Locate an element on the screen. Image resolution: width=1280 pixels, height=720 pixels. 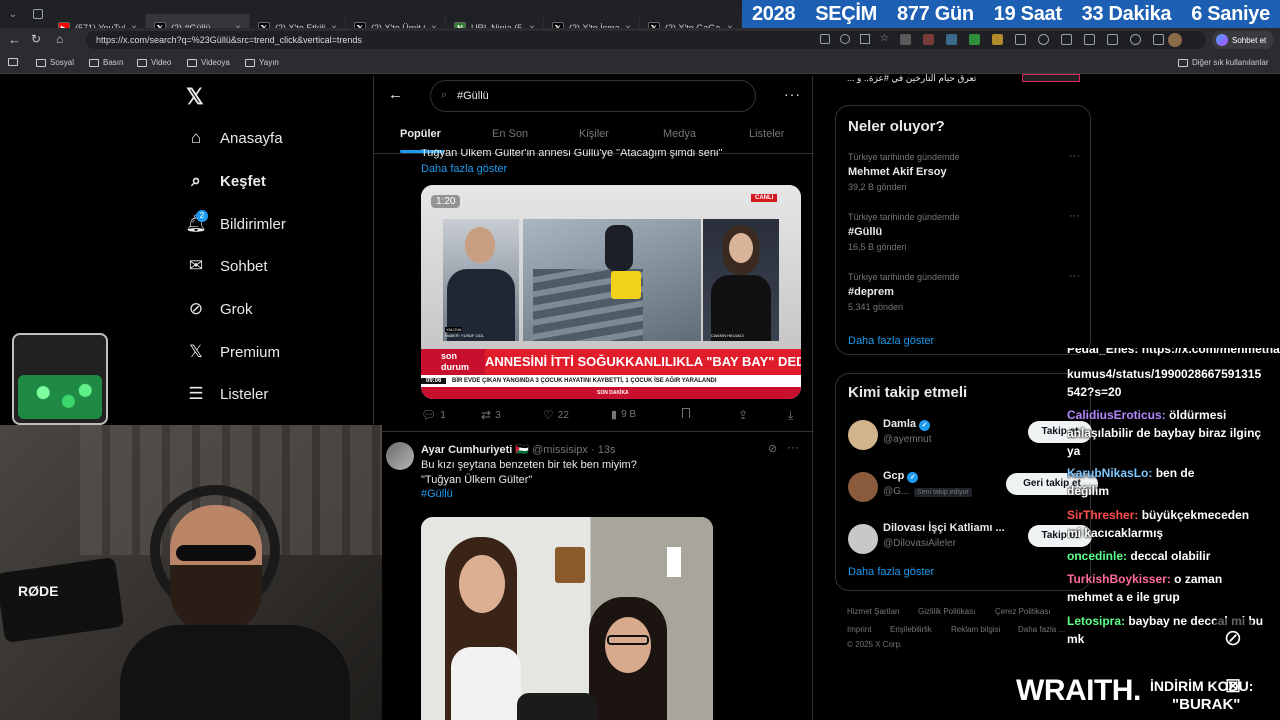
footer-link: Reklam bilgisi is located at coordinates (975, 629).